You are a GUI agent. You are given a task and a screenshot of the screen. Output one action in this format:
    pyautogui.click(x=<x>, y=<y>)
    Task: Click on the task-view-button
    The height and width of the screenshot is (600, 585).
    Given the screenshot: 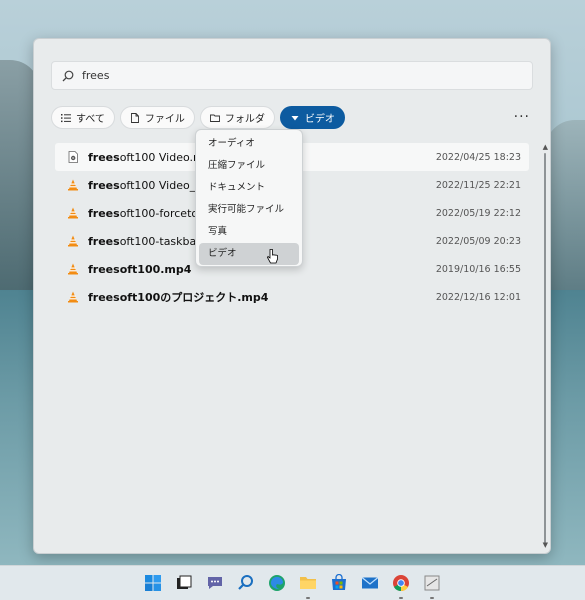 What is the action you would take?
    pyautogui.click(x=184, y=583)
    